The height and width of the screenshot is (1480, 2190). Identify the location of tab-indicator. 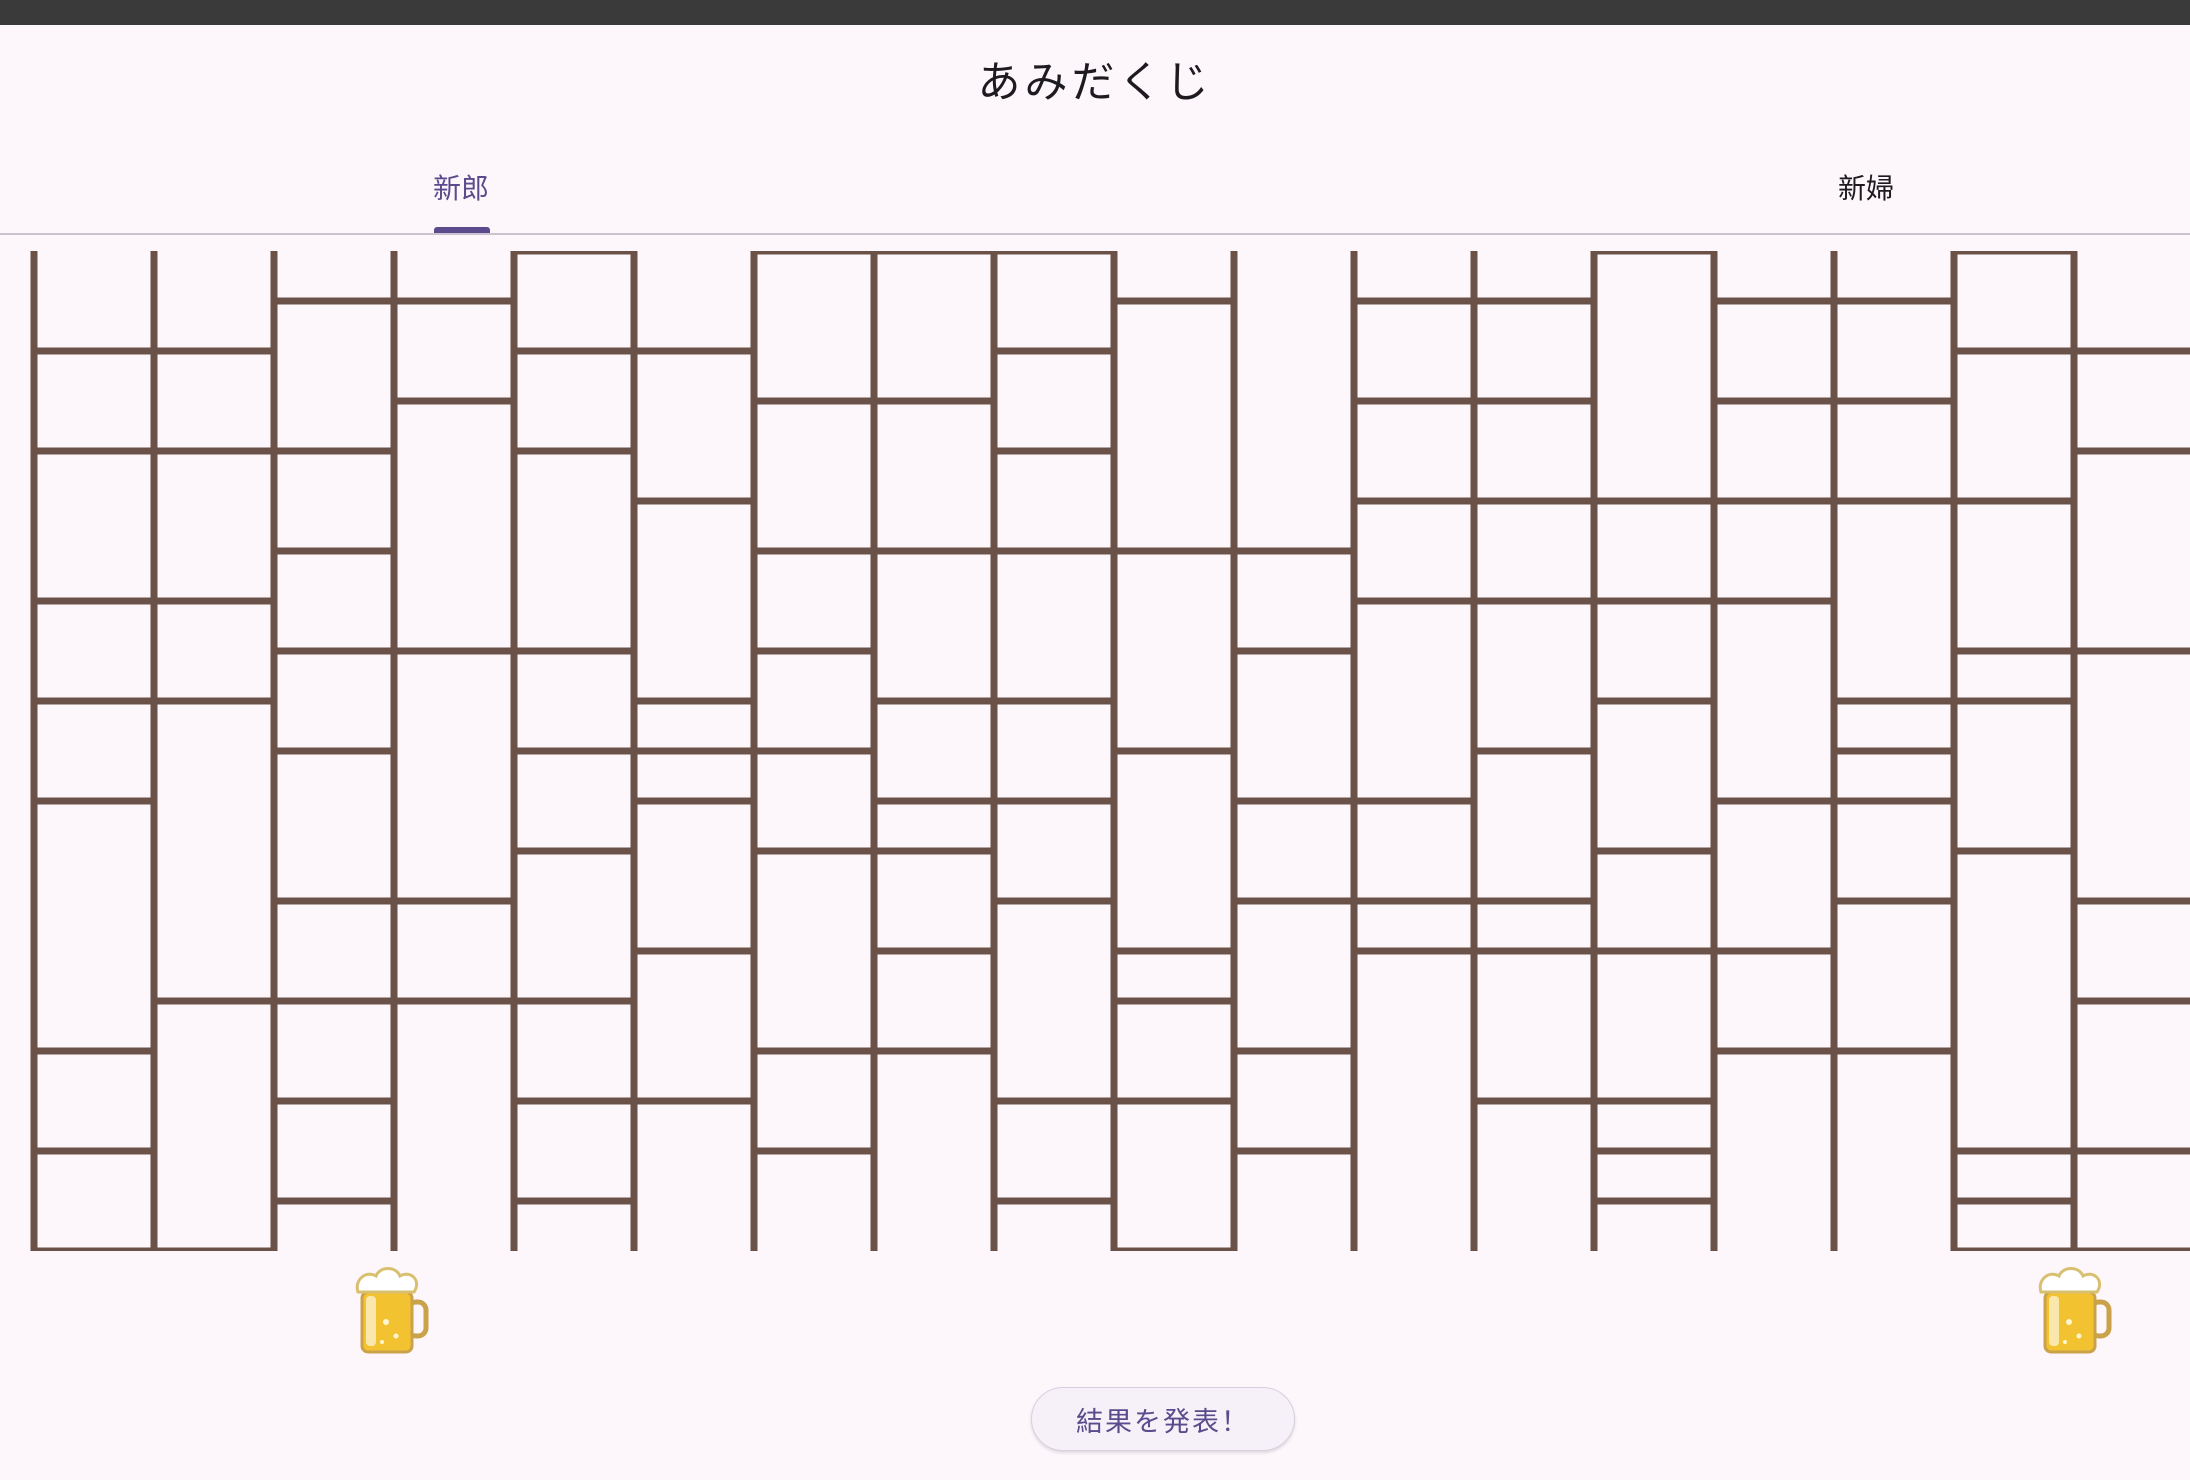
(462, 230).